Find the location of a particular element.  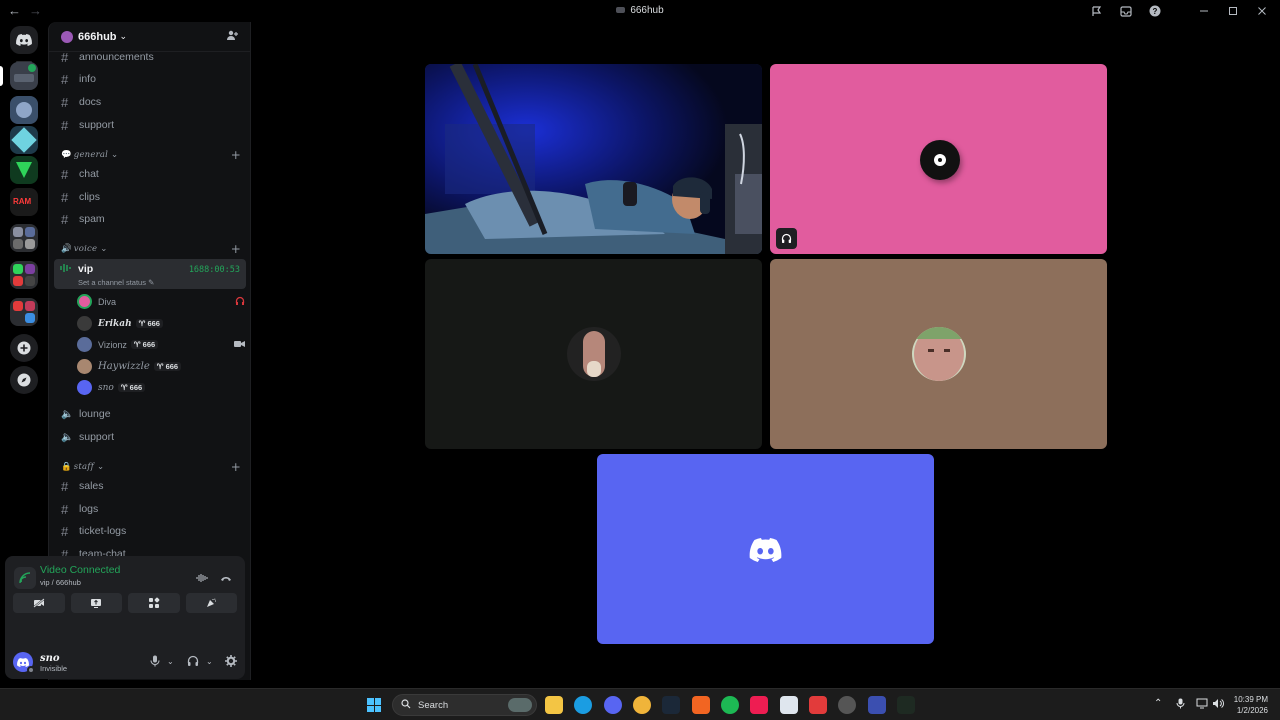

voice-member-erikah: Erikah ♈︎ 666 is located at coordinates (161, 323).